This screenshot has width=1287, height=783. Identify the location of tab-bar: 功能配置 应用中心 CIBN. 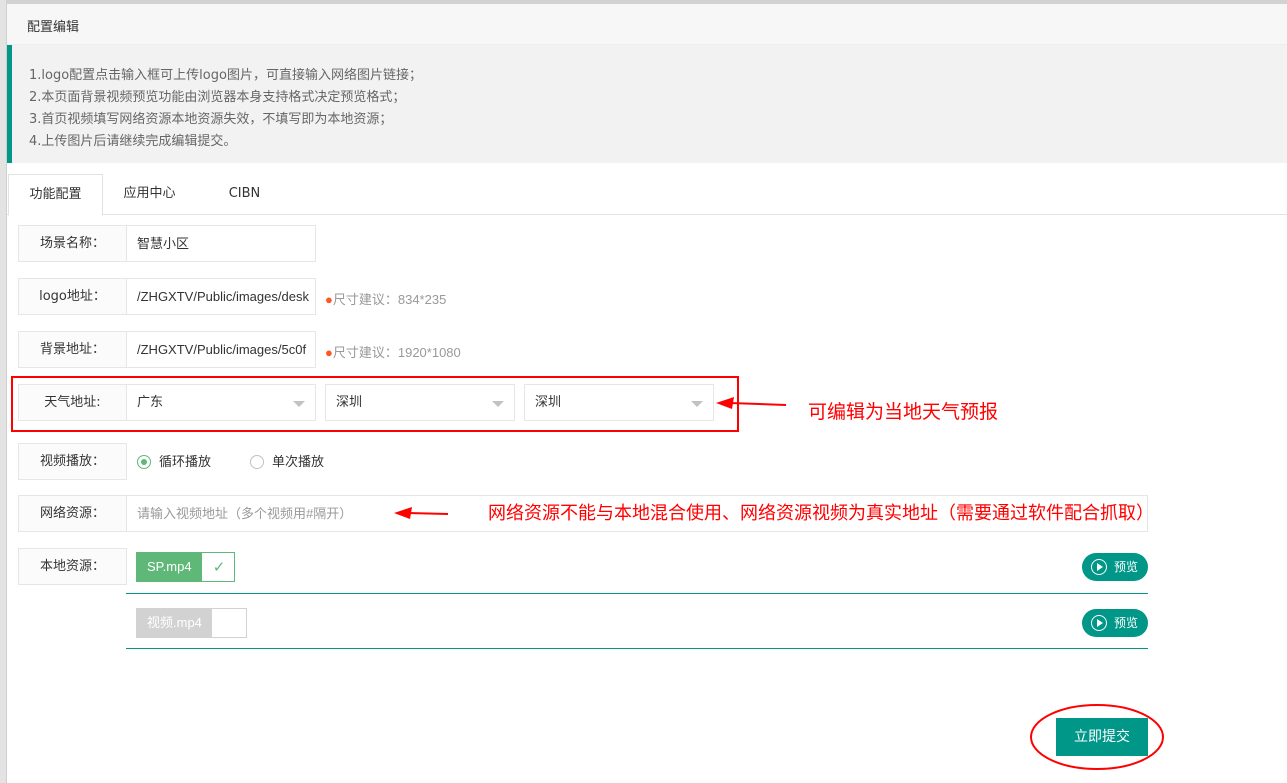
(647, 195).